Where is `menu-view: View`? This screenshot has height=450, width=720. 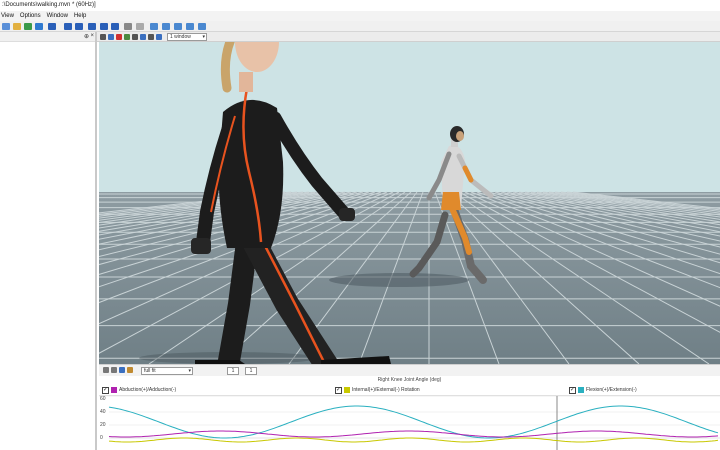 menu-view: View is located at coordinates (7, 16).